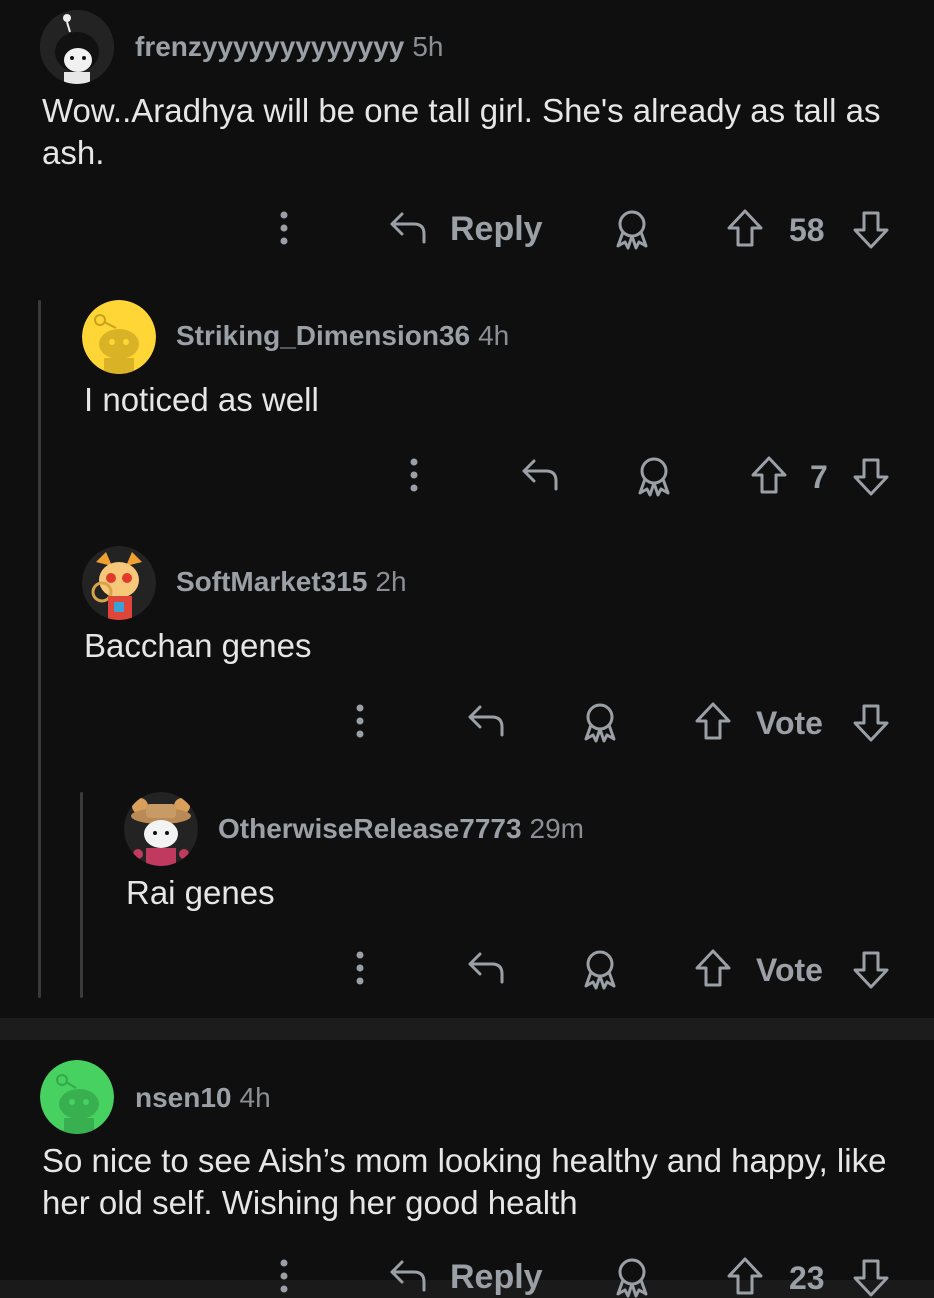 This screenshot has height=1298, width=934. What do you see at coordinates (428, 46) in the screenshot?
I see `timestamp: 5h` at bounding box center [428, 46].